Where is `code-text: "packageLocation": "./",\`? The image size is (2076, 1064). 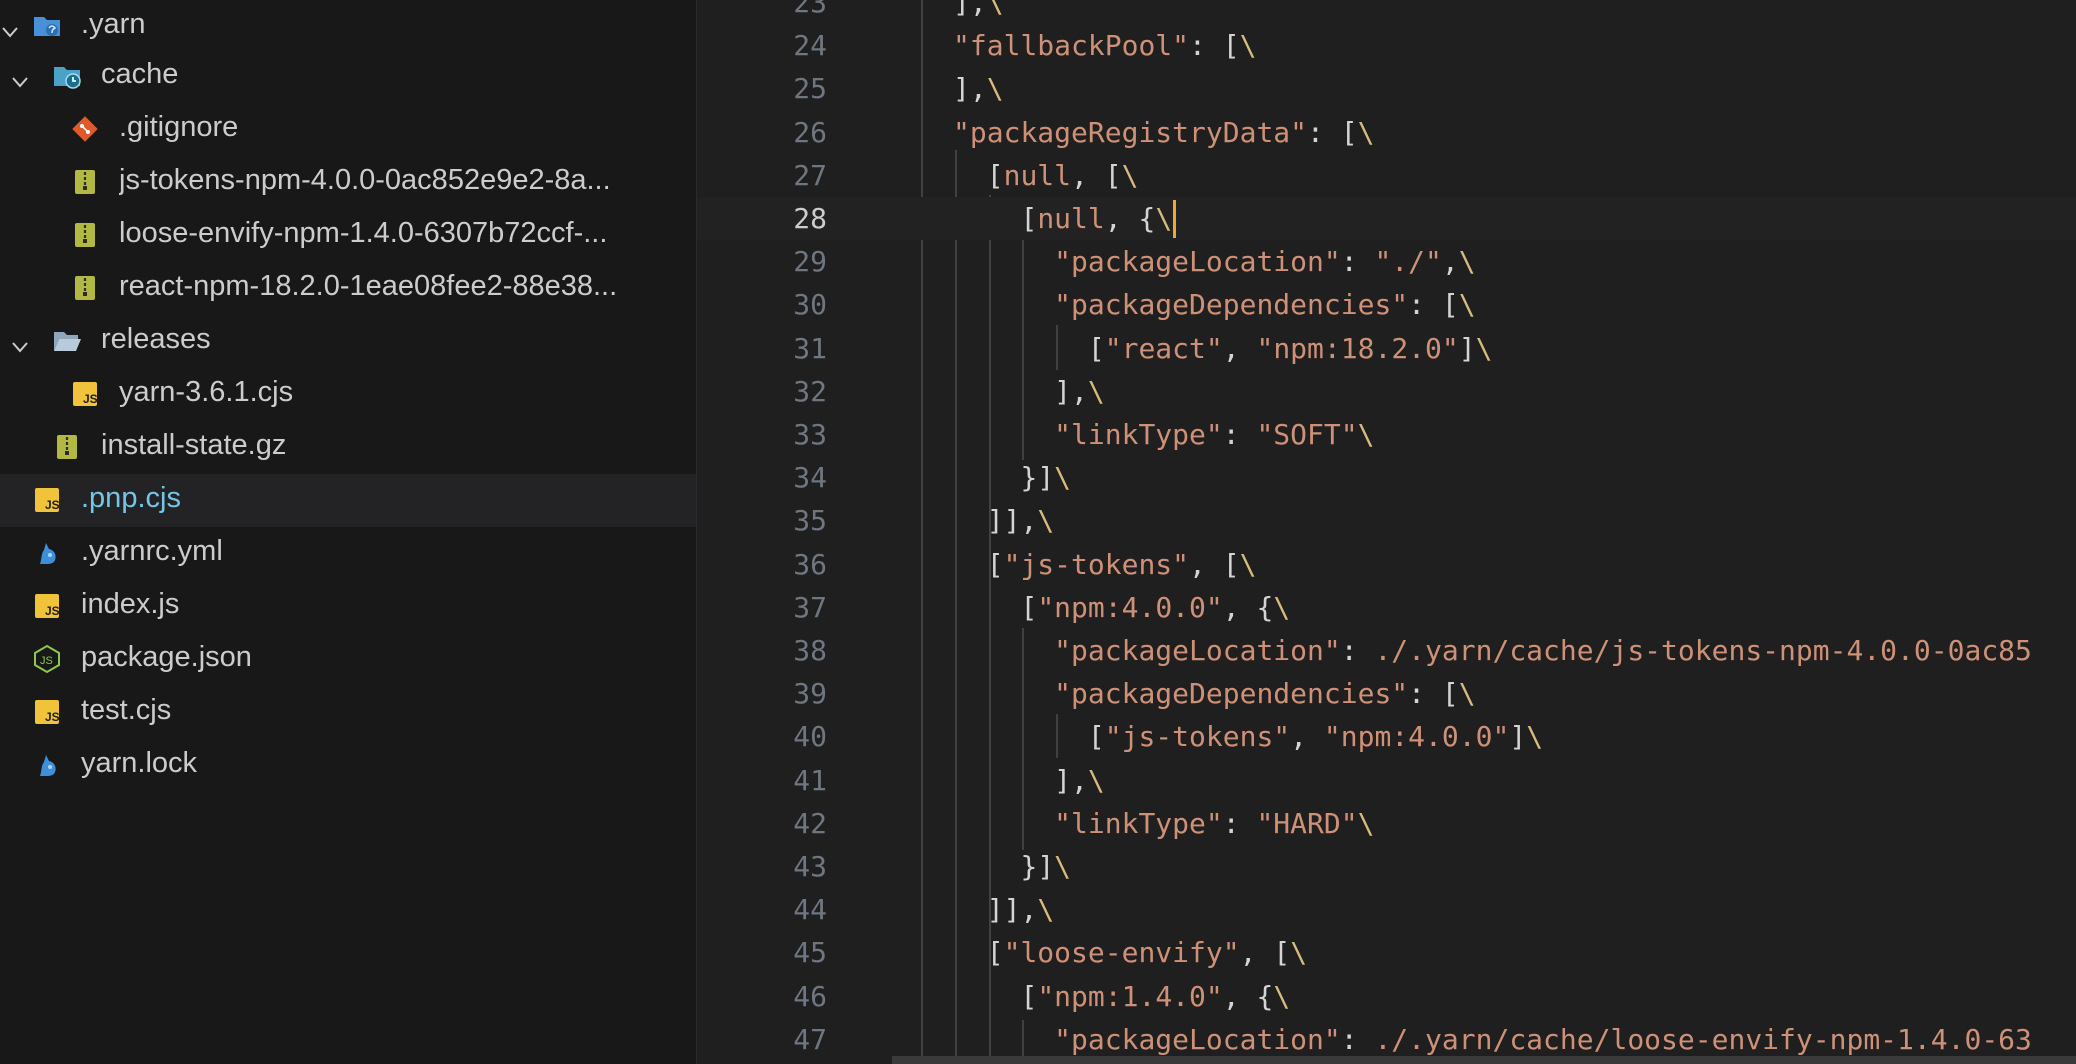
code-text: "packageLocation": "./",\ is located at coordinates (1265, 262).